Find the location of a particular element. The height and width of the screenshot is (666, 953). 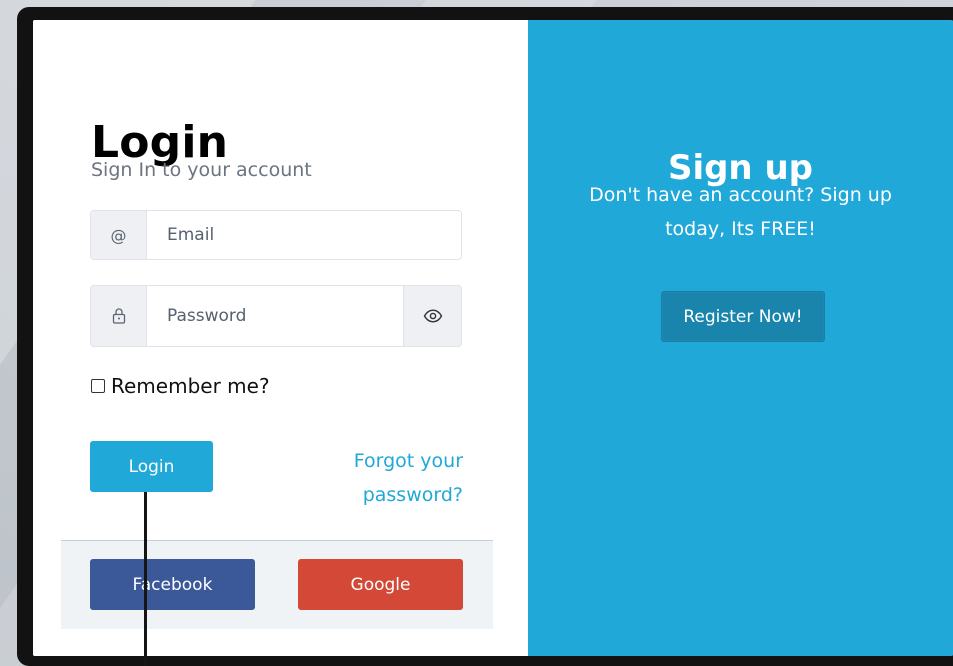

eye-icon is located at coordinates (432, 316).